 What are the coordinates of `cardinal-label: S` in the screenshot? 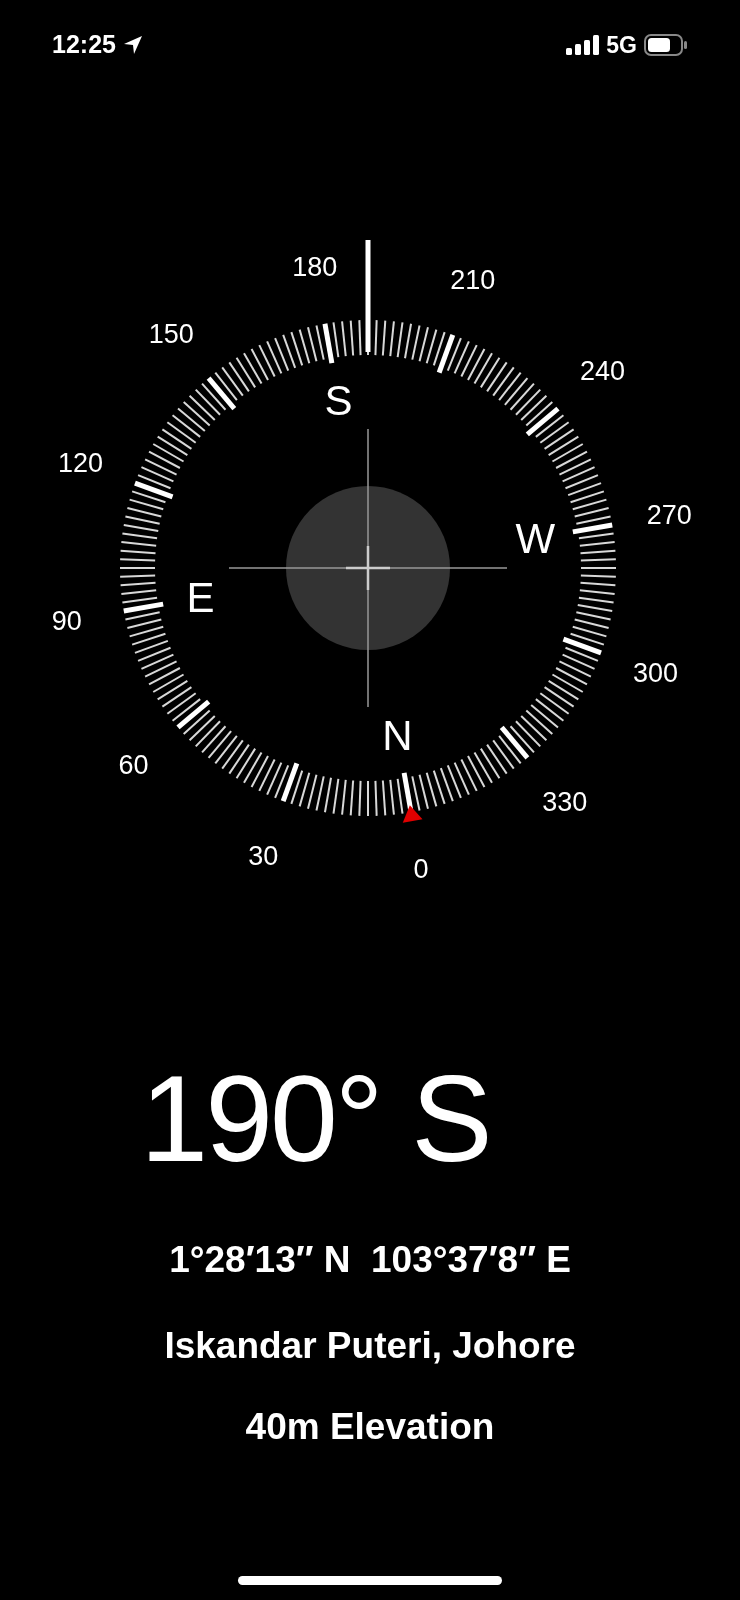 It's located at (338, 401).